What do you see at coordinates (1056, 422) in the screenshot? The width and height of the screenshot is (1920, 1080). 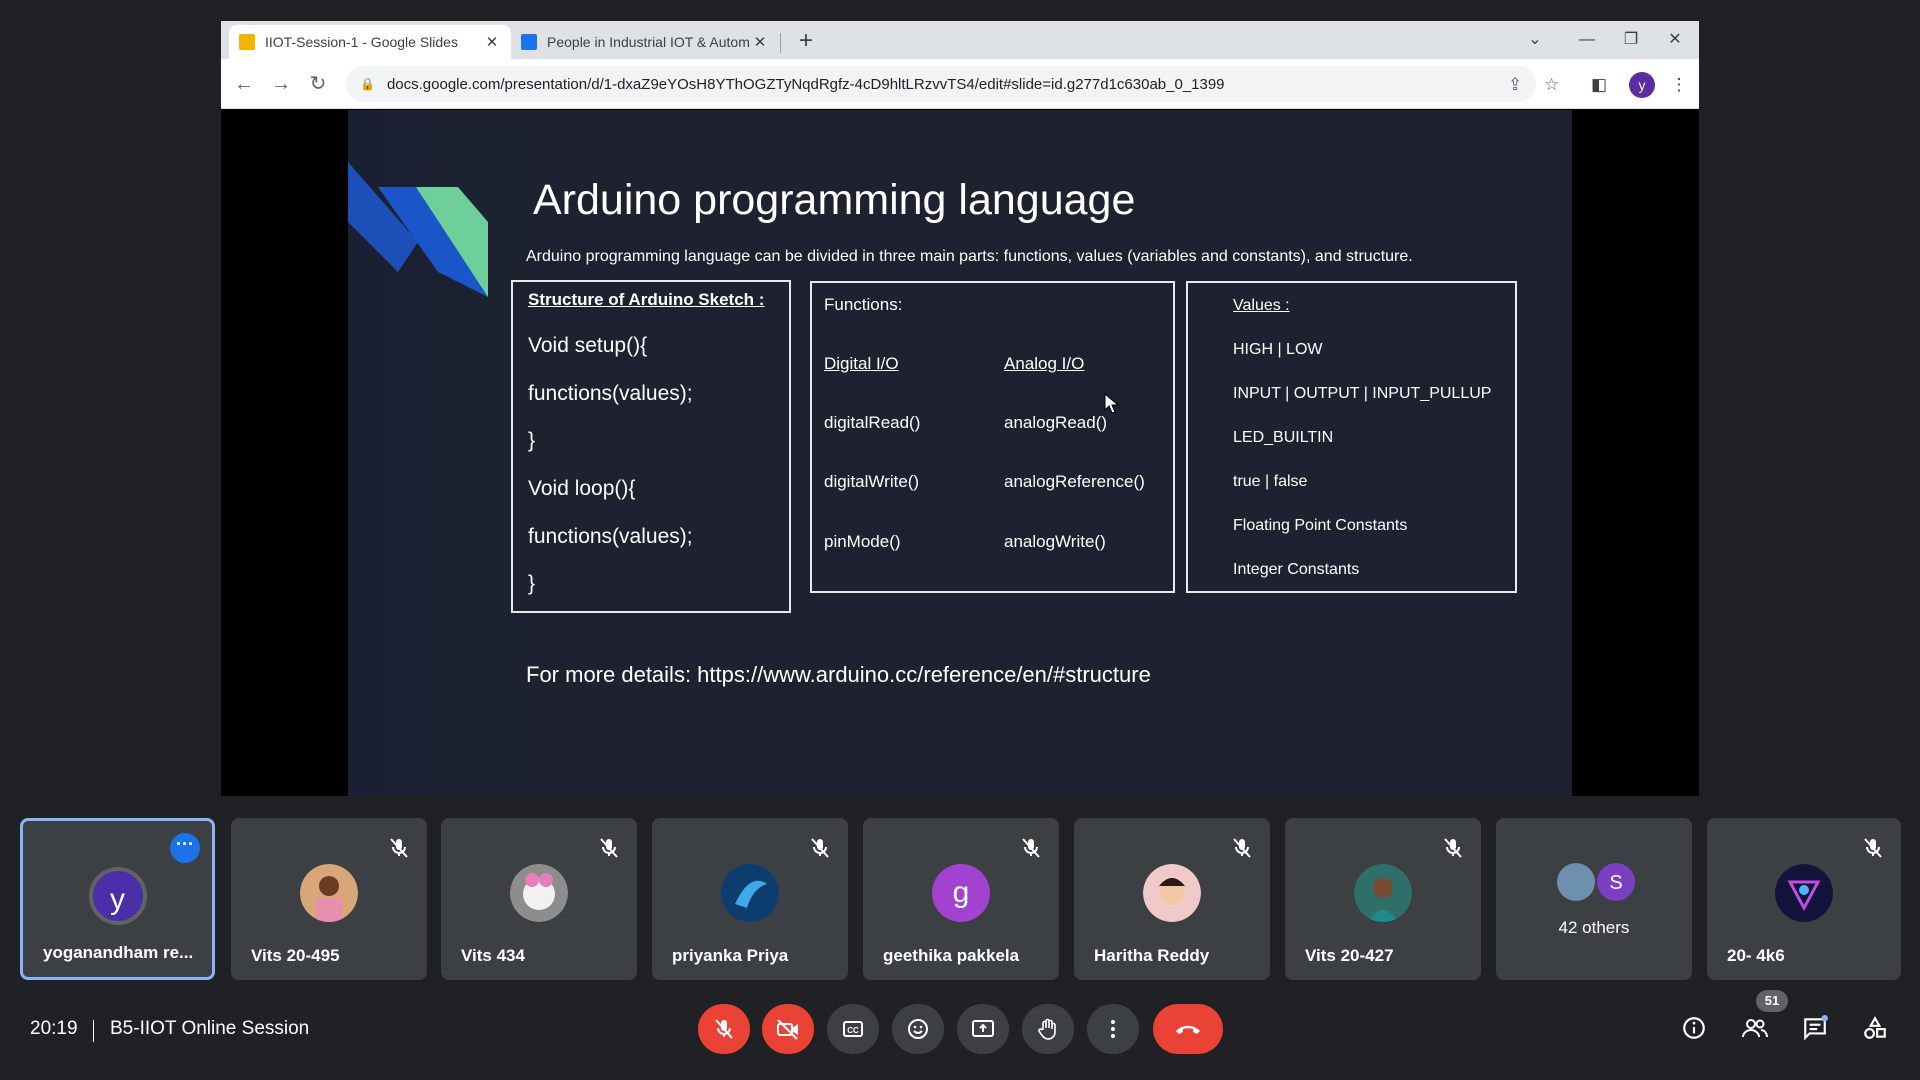 I see `function-item: analogRead()` at bounding box center [1056, 422].